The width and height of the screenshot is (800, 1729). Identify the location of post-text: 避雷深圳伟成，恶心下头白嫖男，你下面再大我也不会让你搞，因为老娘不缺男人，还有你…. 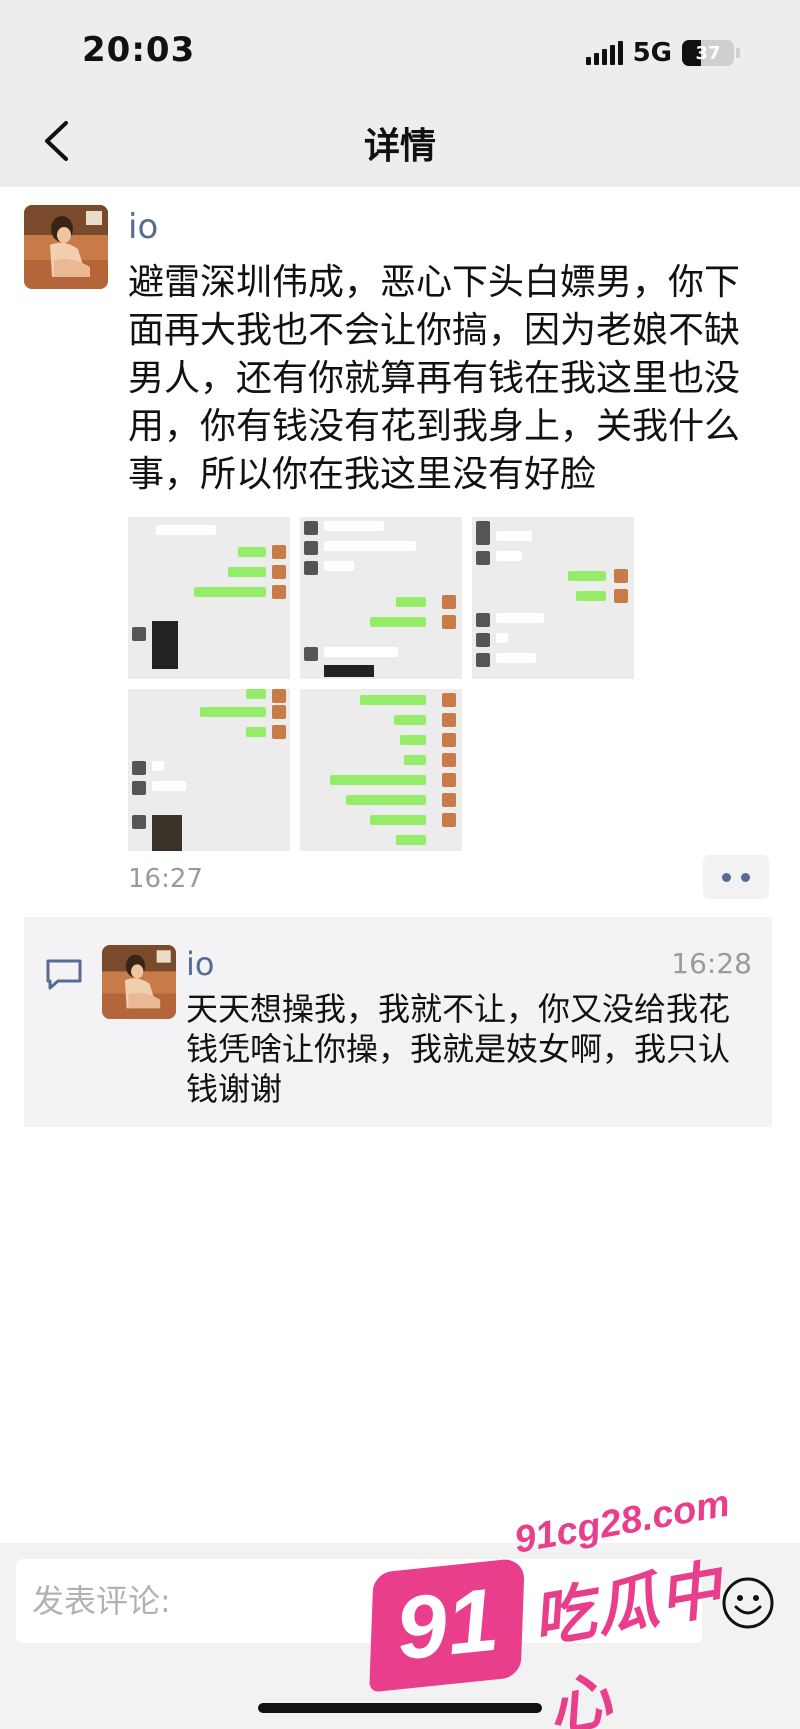
(434, 378).